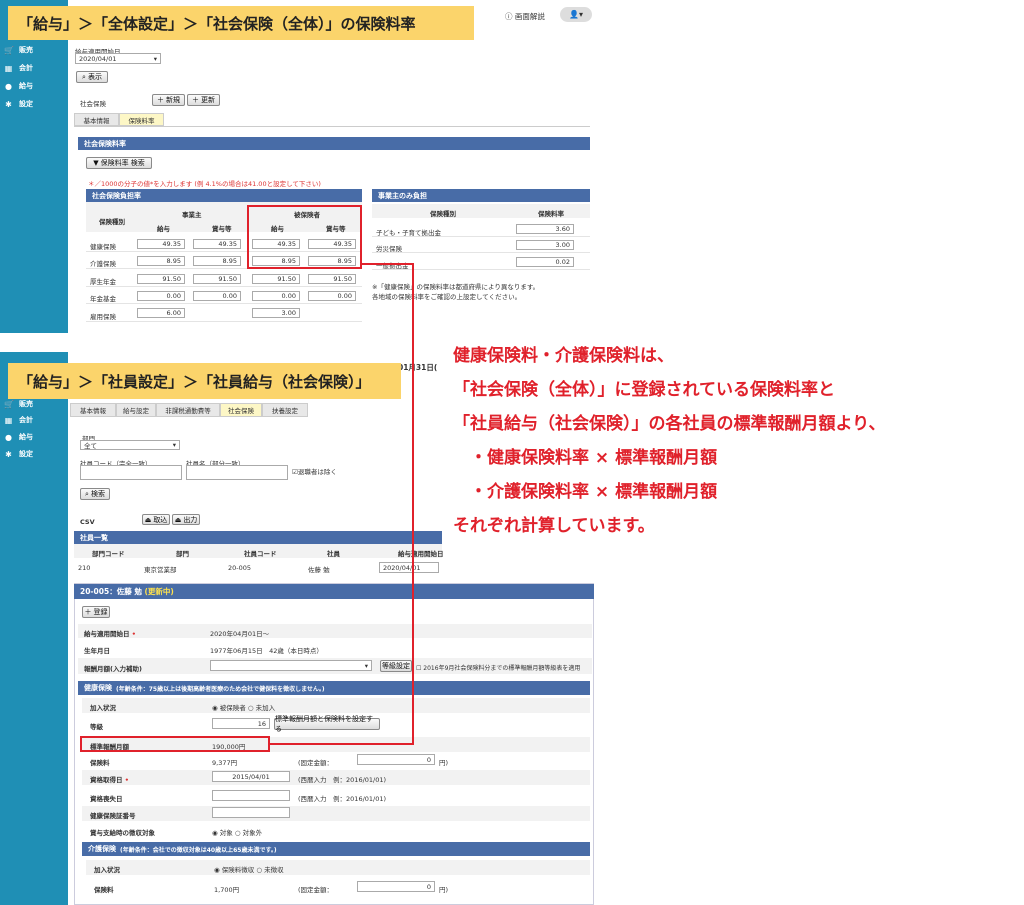 The height and width of the screenshot is (905, 1024). What do you see at coordinates (498, 667) in the screenshot?
I see `grade-note-checkbox: ☐ 2016年9月社会保険料分までの標準報酬月額等級表を適用` at bounding box center [498, 667].